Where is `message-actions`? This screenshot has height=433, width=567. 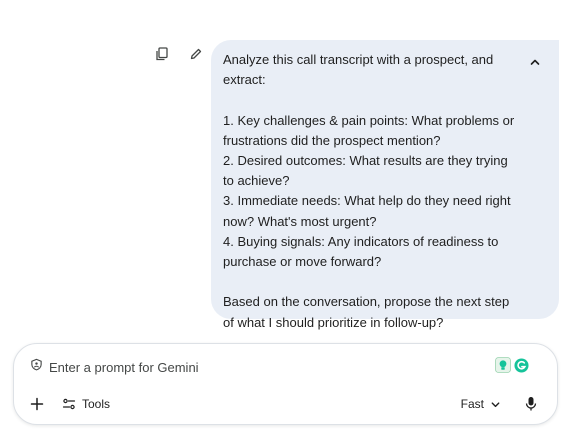 message-actions is located at coordinates (179, 54).